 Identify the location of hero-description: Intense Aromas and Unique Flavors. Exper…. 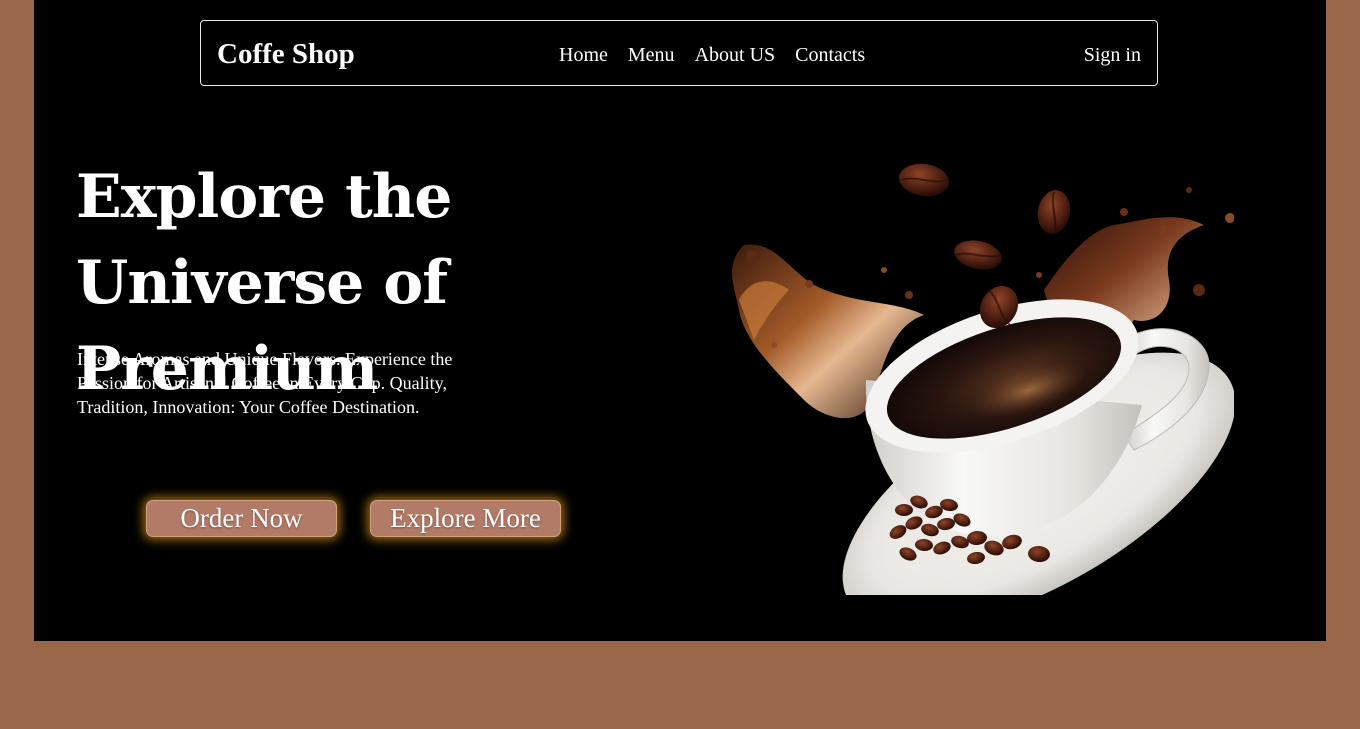
(265, 383).